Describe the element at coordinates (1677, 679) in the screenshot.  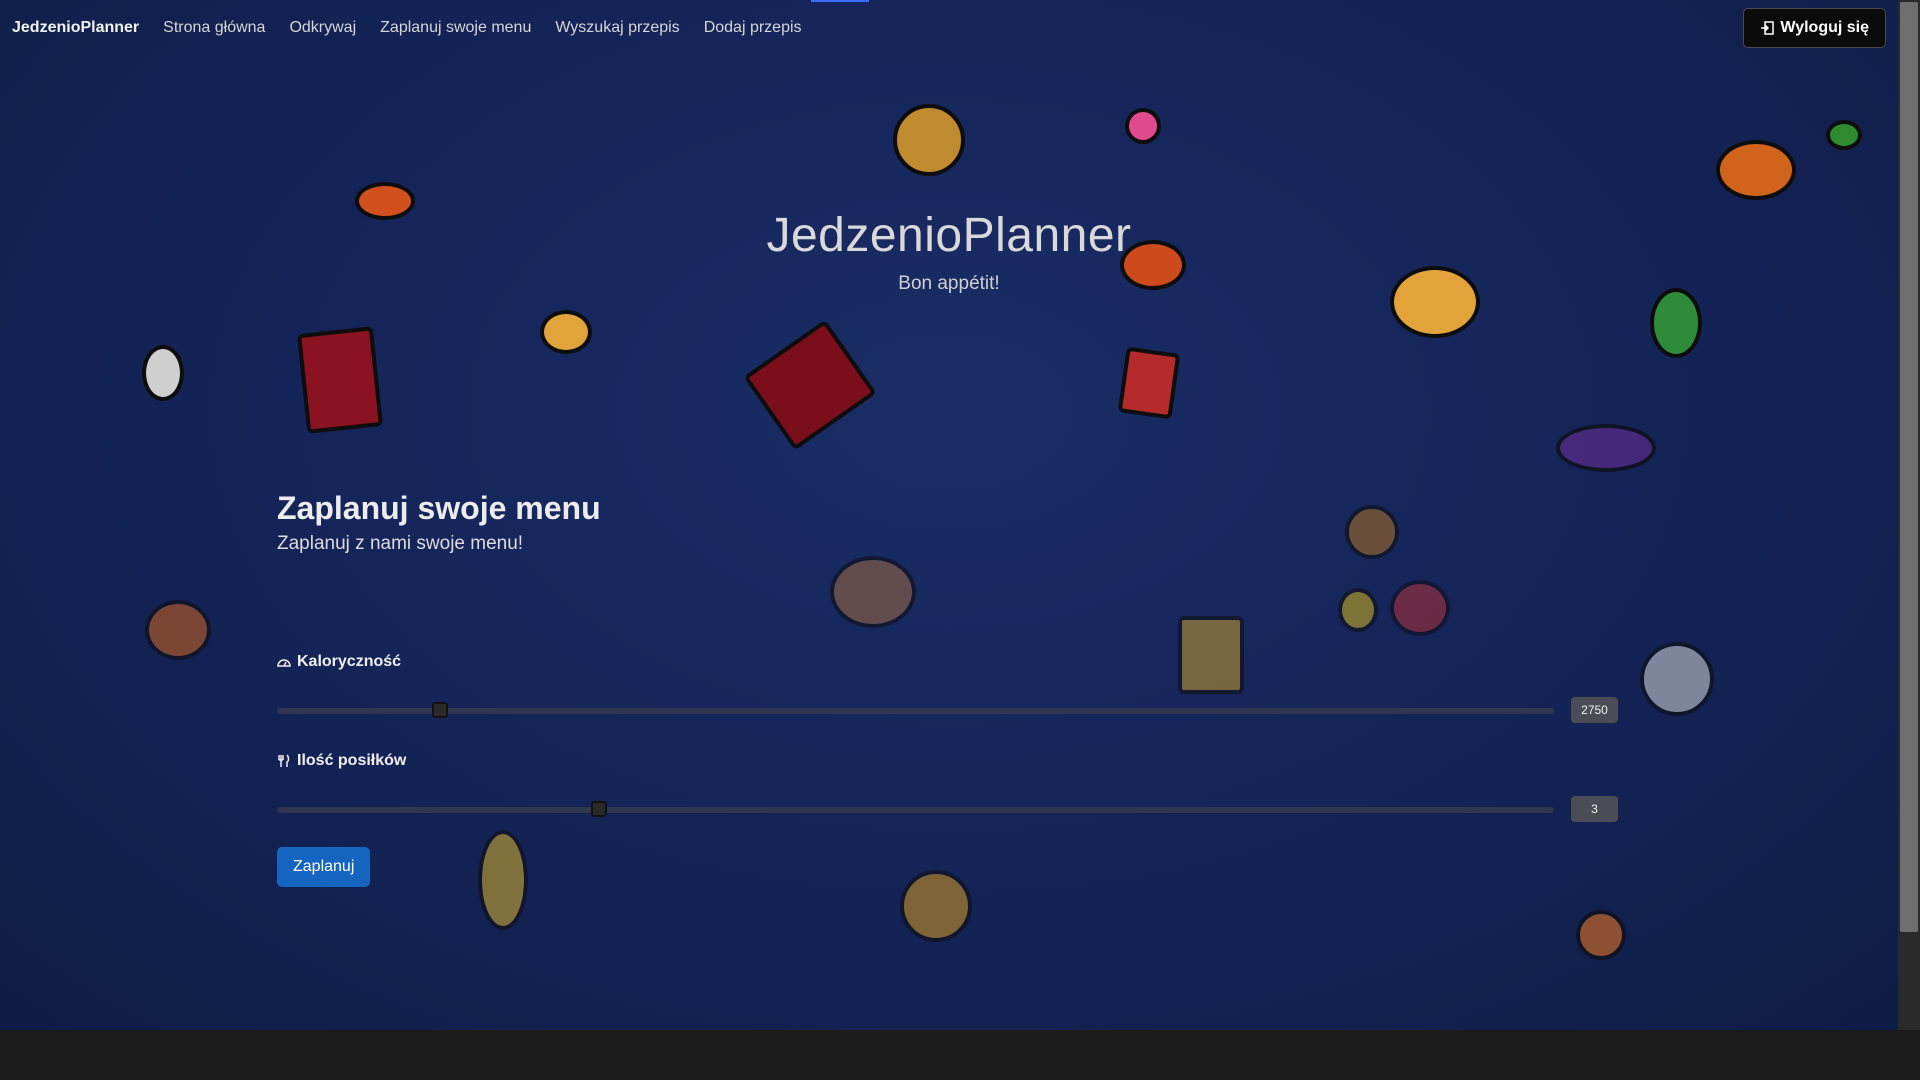
I see `sushi-decoration` at that location.